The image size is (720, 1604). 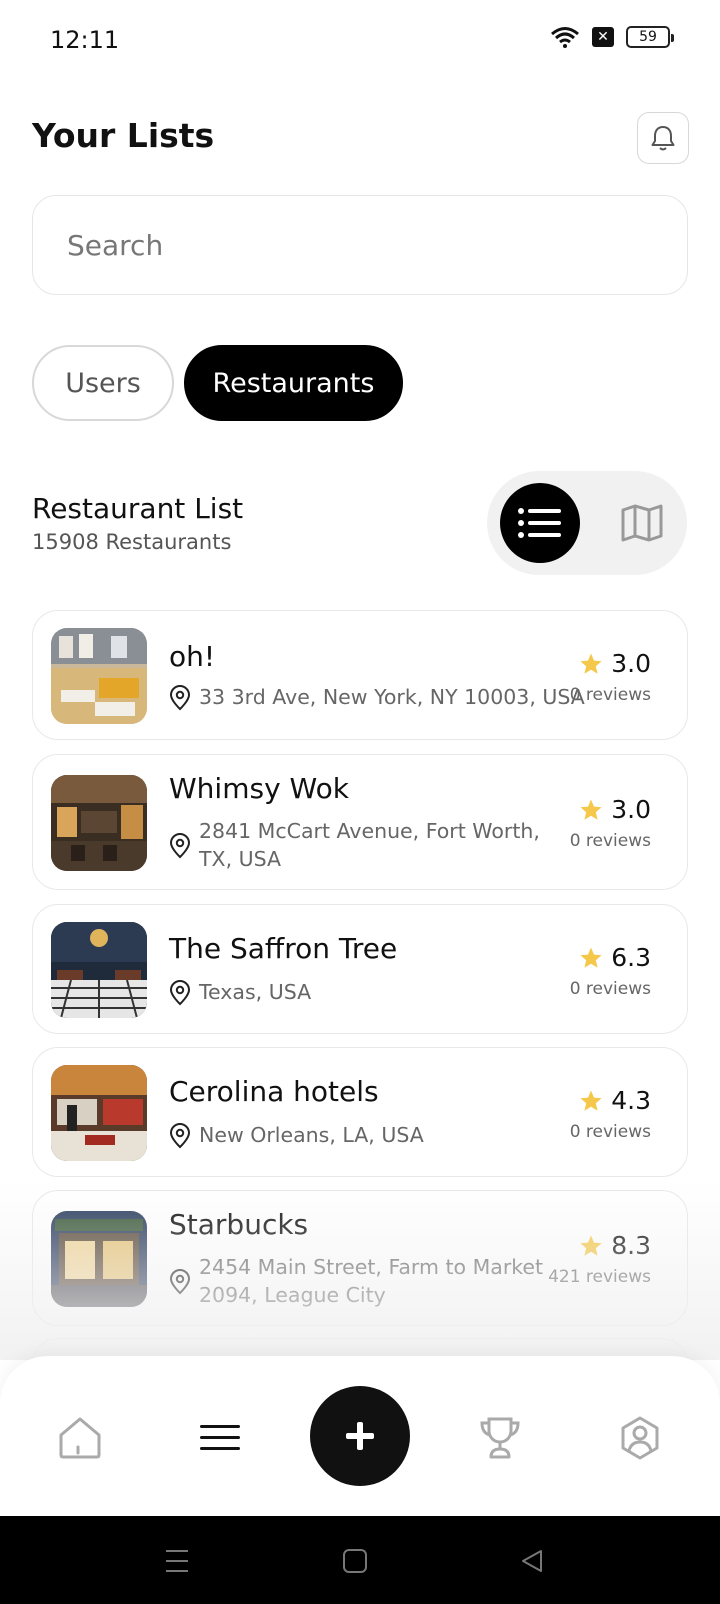 I want to click on recents-icon, so click(x=177, y=1561).